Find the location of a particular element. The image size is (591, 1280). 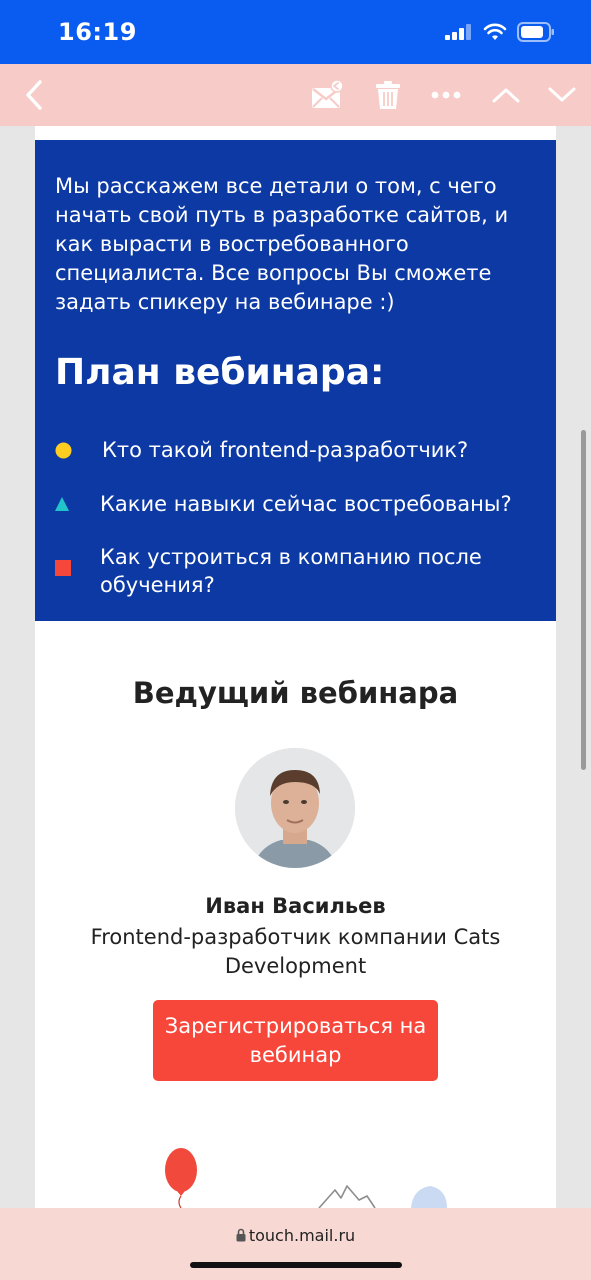

chevron-up-icon is located at coordinates (506, 95).